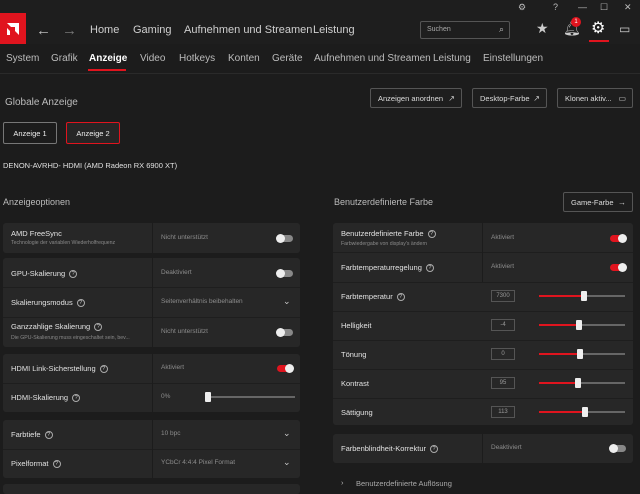 The width and height of the screenshot is (640, 494). I want to click on search-placeholder: Suchen, so click(439, 29).